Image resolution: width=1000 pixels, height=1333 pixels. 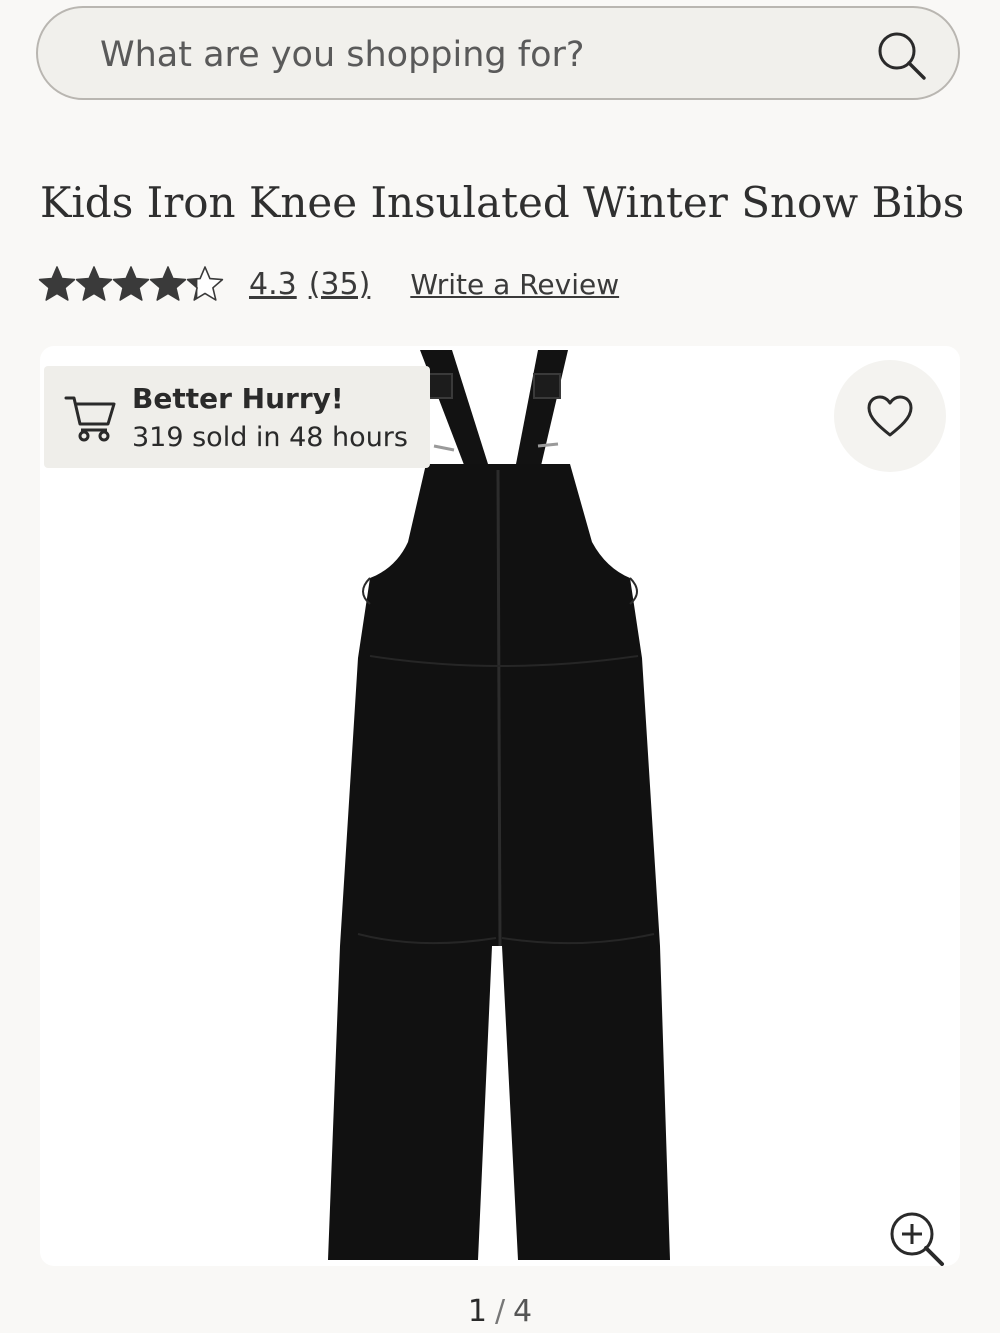 I want to click on rating-value-link: 4.3, so click(x=273, y=284).